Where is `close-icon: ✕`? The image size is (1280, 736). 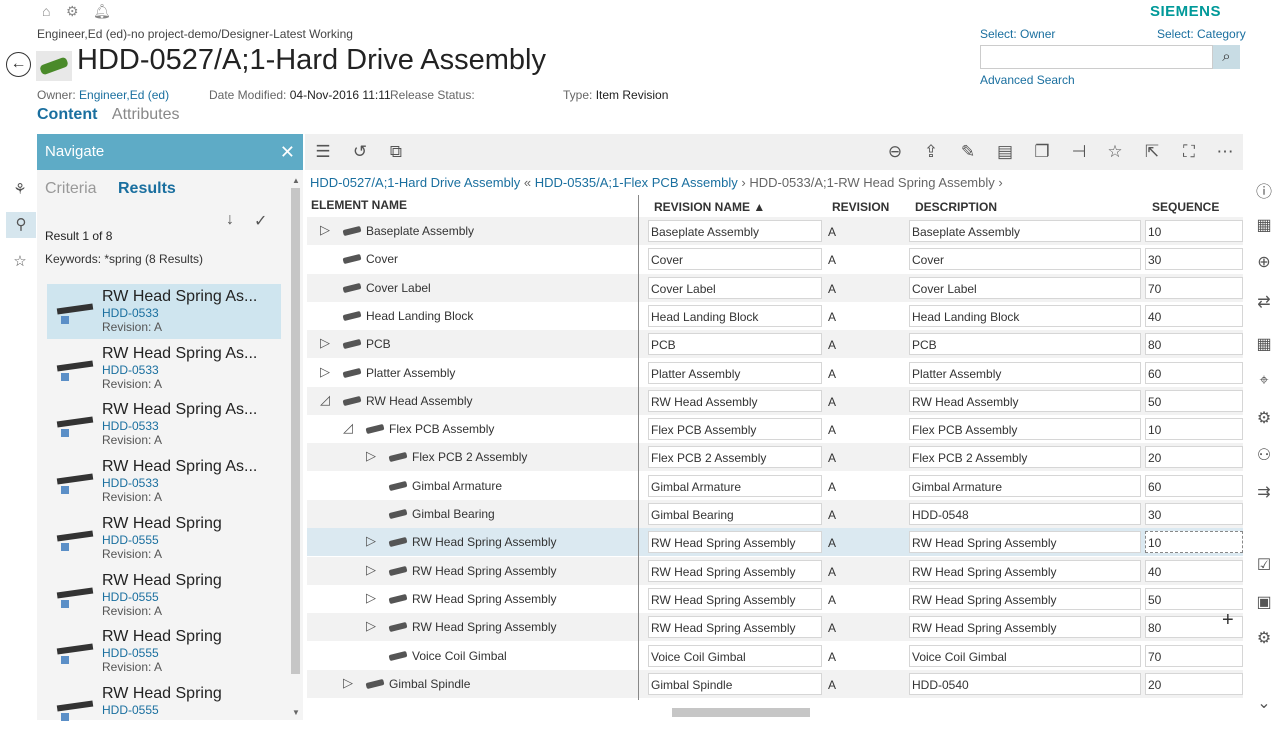
close-icon: ✕ is located at coordinates (287, 152).